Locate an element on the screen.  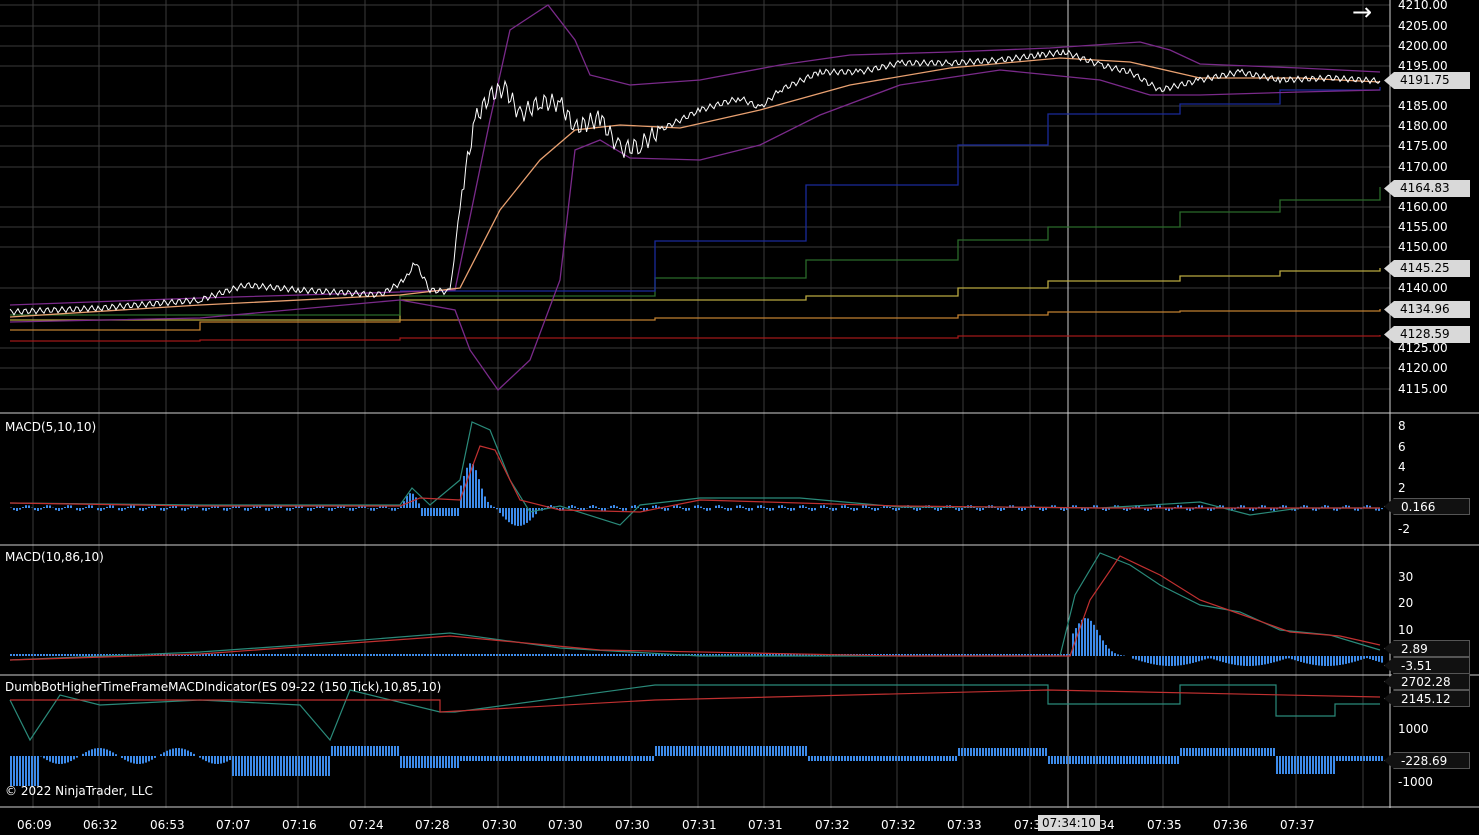
price-badge-red: 4128.59 is located at coordinates (1427, 334).